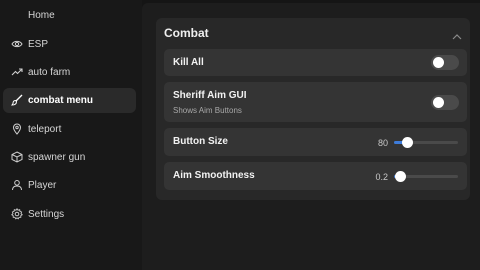 This screenshot has width=480, height=270. Describe the element at coordinates (315, 142) in the screenshot. I see `button-size-row: Button Size 80` at that location.